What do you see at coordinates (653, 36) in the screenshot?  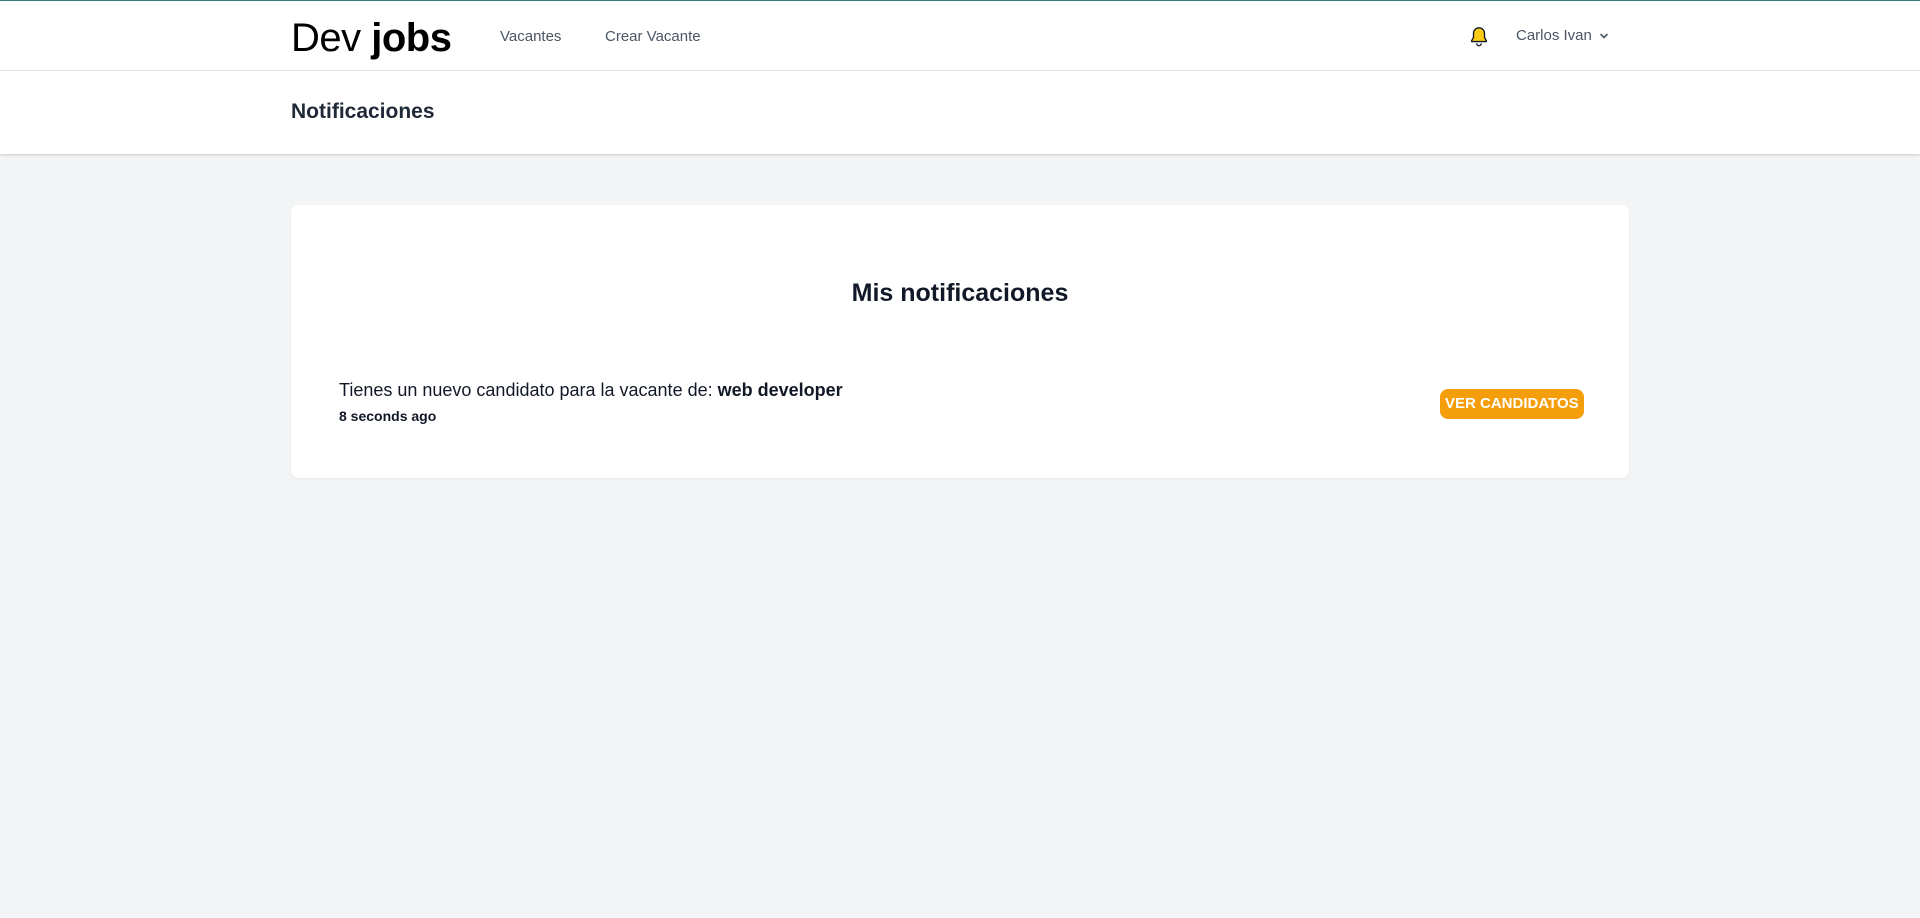 I see `nav-link-crear-vacante: Crear Vacante` at bounding box center [653, 36].